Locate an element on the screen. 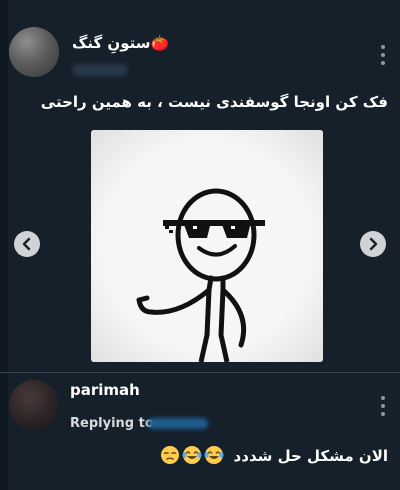  chevron-left-icon is located at coordinates (26, 244).